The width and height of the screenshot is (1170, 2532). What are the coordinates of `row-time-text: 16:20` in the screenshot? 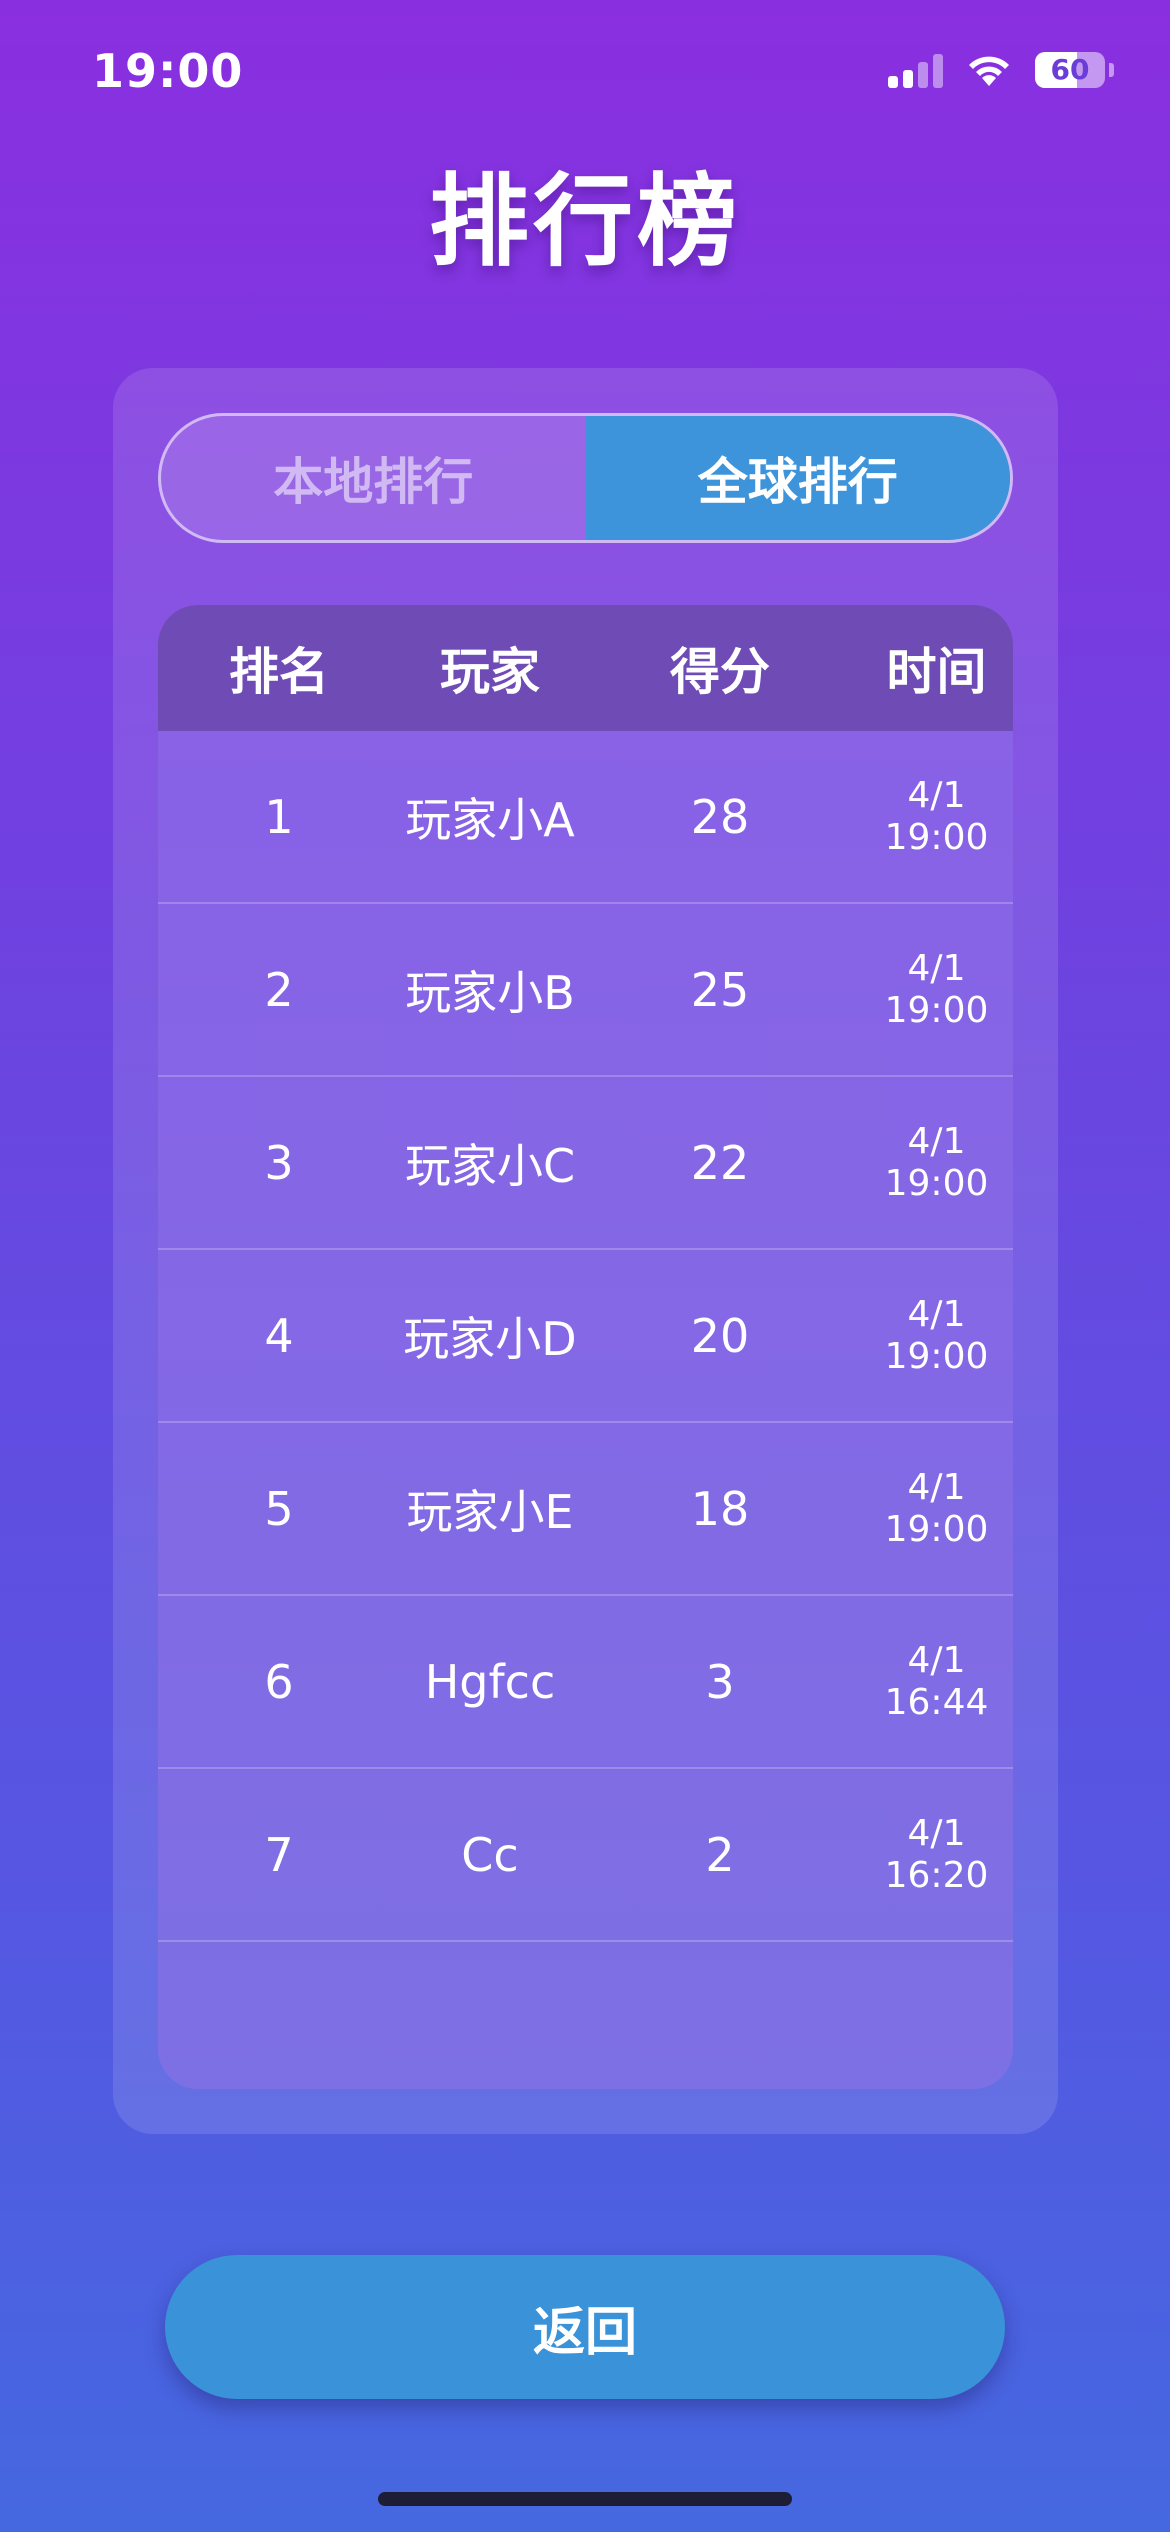 It's located at (936, 1875).